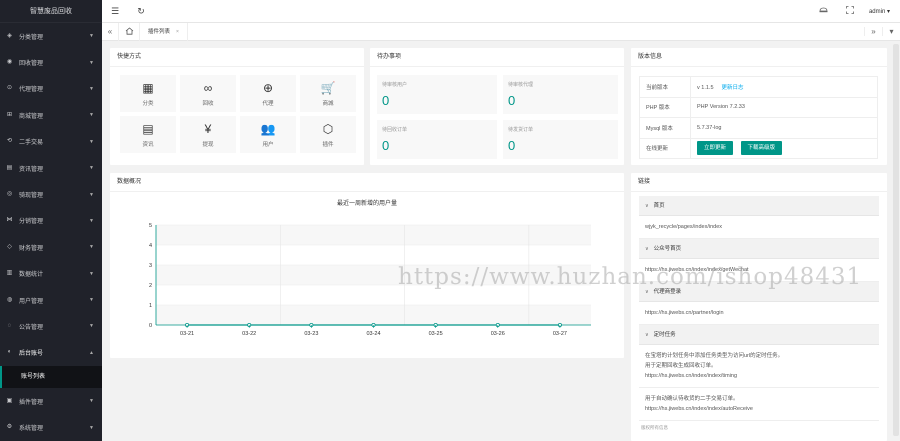 The width and height of the screenshot is (900, 441). What do you see at coordinates (873, 31) in the screenshot?
I see `tabs-next-icon: »` at bounding box center [873, 31].